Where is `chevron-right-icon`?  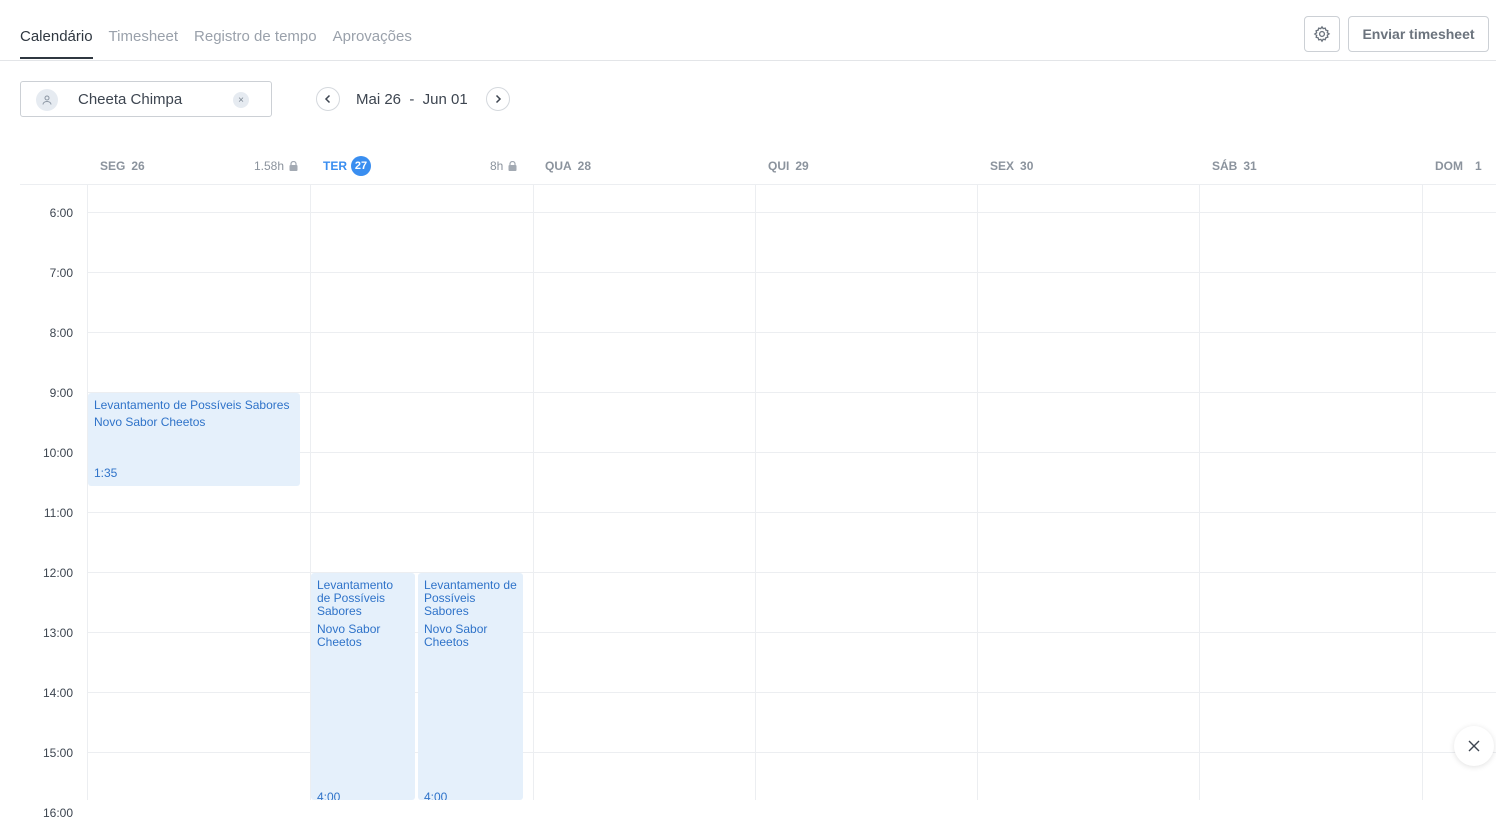 chevron-right-icon is located at coordinates (498, 99).